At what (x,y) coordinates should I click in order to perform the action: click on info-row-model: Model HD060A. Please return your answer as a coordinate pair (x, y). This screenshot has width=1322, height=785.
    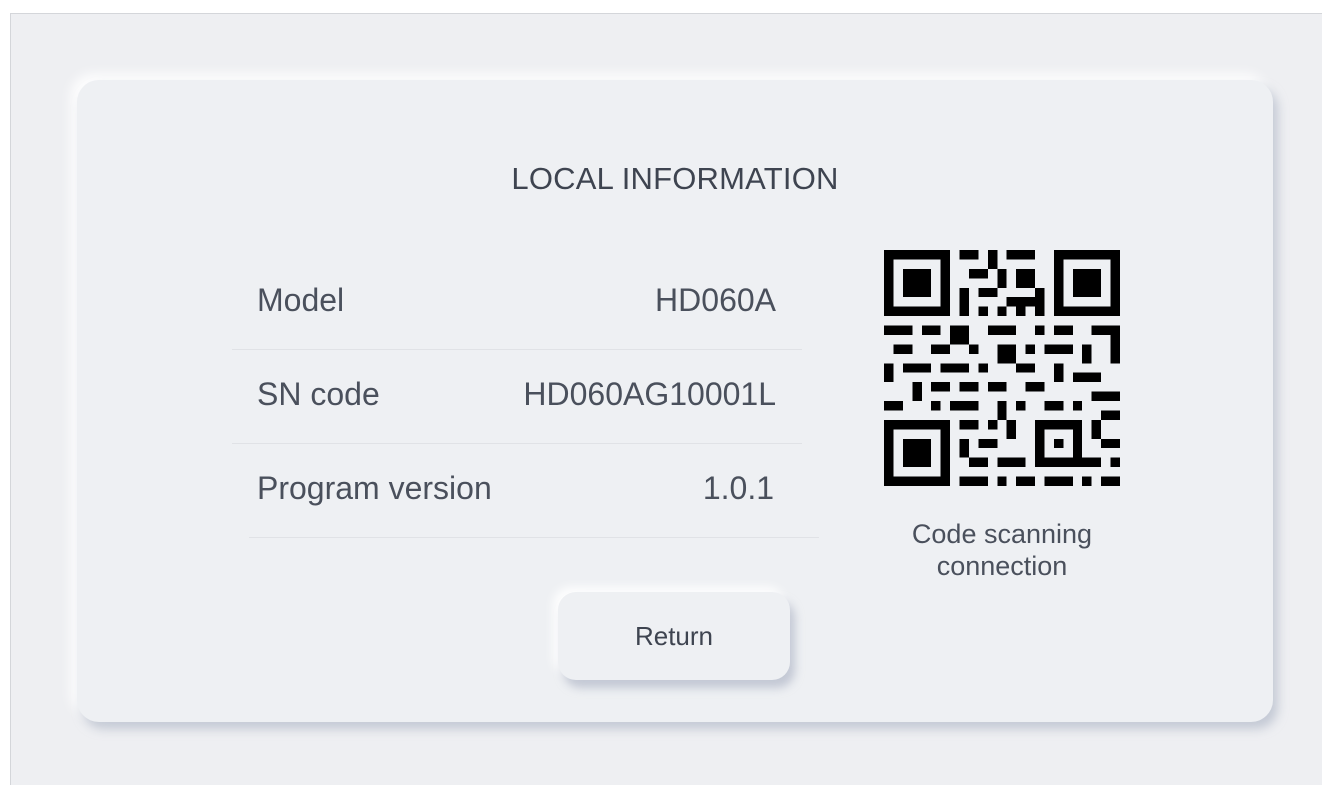
    Looking at the image, I should click on (517, 302).